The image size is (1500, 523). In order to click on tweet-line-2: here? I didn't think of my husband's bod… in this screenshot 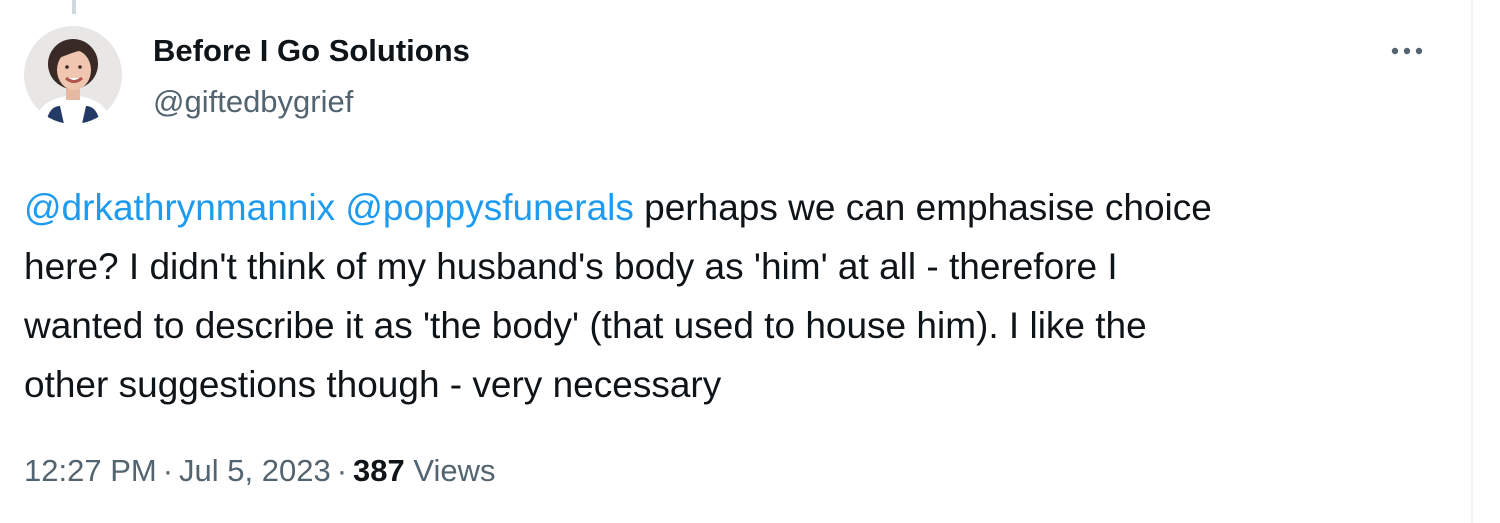, I will do `click(571, 266)`.